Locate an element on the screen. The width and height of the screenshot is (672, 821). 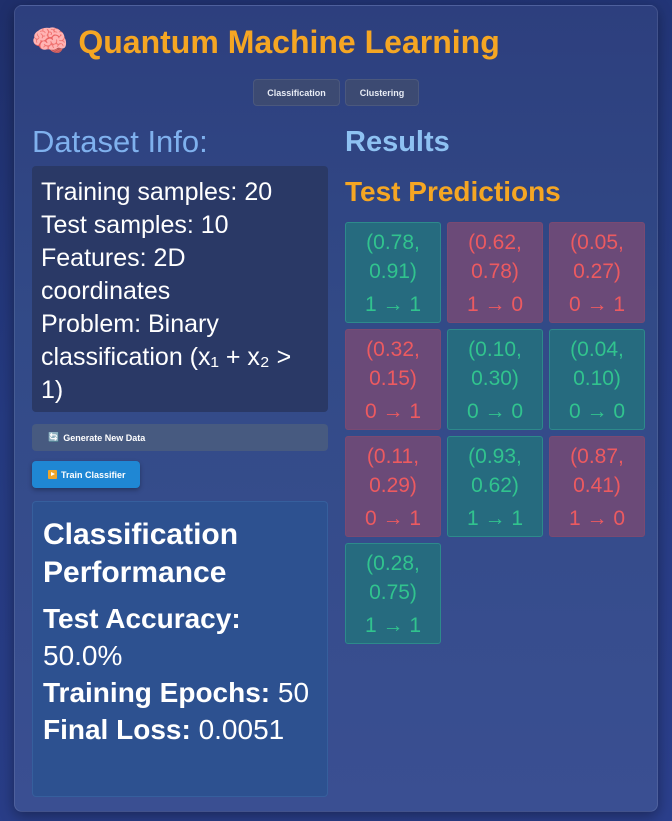
loss-value: 0.0051 is located at coordinates (241, 729).